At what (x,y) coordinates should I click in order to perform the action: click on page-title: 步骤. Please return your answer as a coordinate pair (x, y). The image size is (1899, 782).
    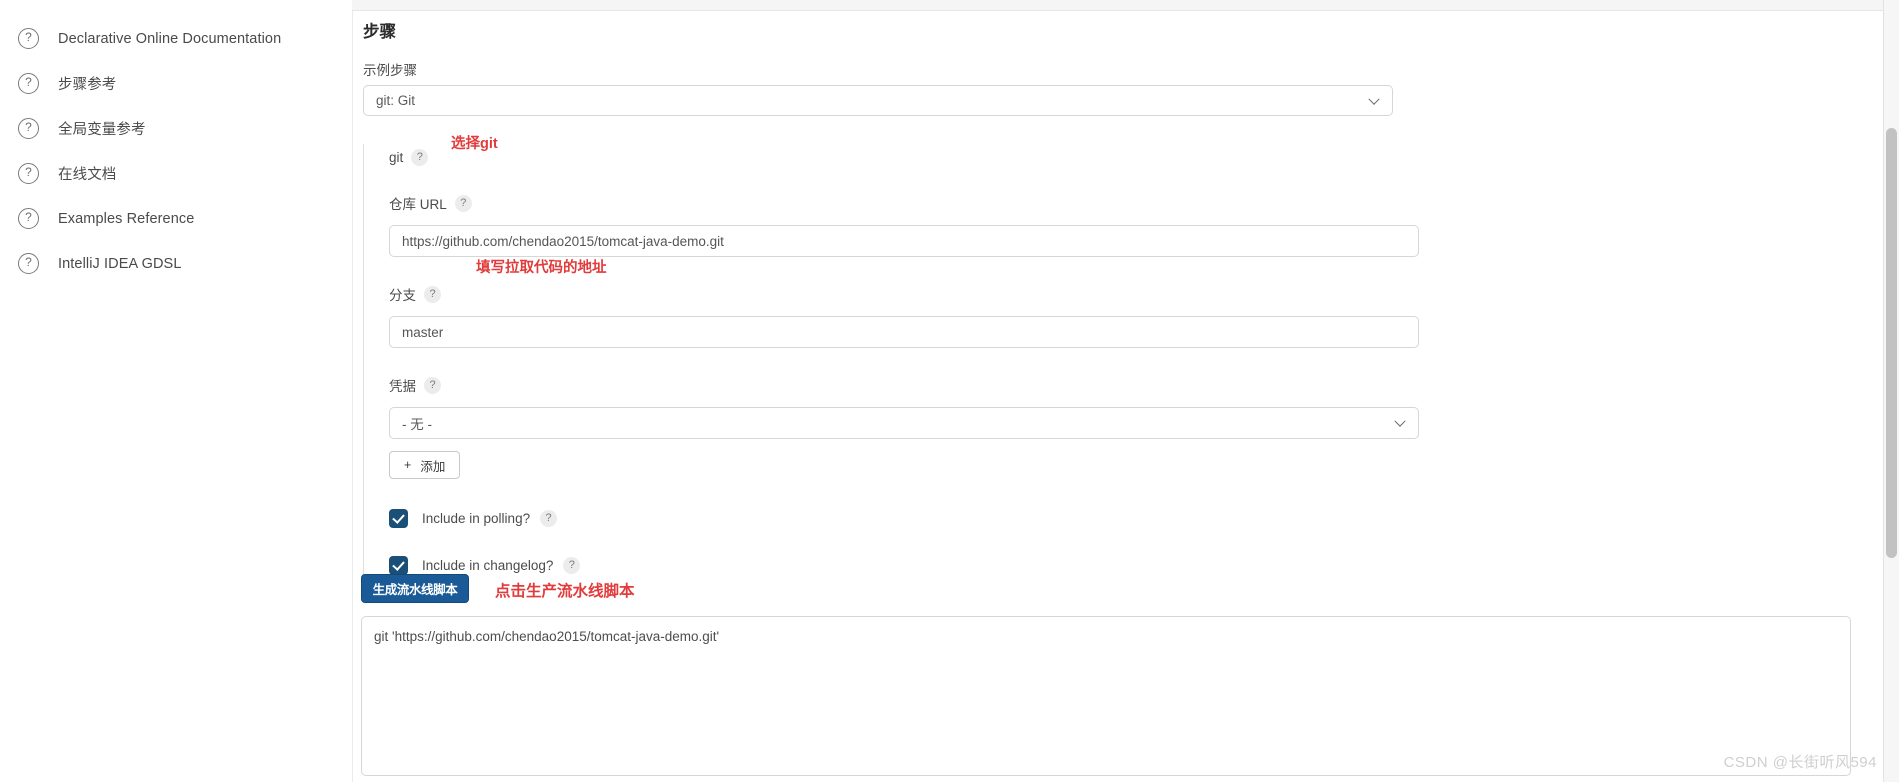
    Looking at the image, I should click on (379, 32).